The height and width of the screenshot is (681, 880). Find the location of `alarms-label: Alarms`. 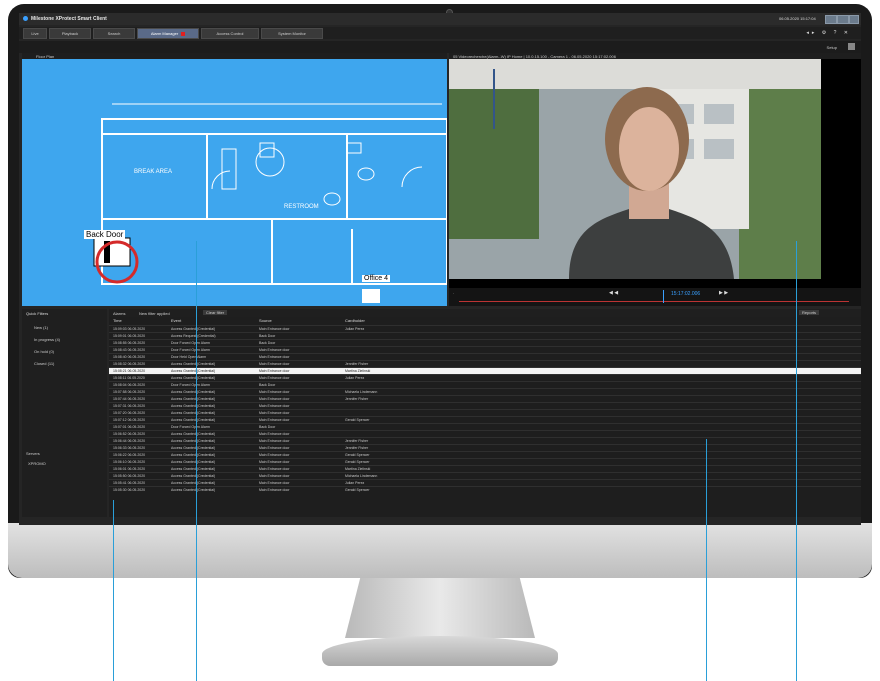

alarms-label: Alarms is located at coordinates (119, 313).